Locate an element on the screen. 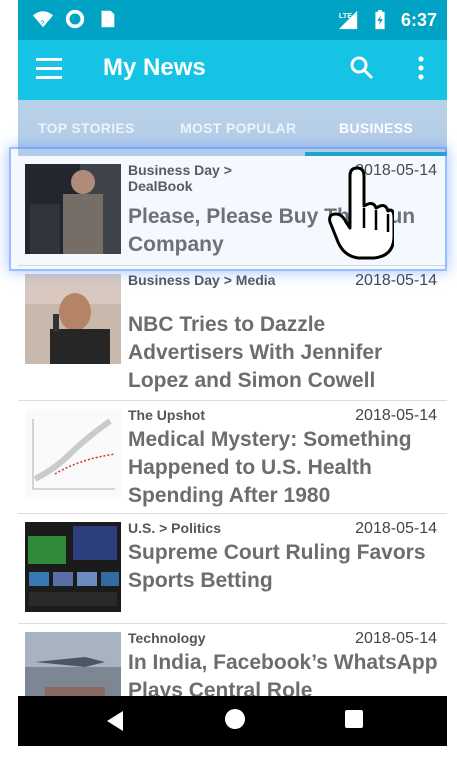 The width and height of the screenshot is (457, 760). article-section: Business Day > Media is located at coordinates (202, 280).